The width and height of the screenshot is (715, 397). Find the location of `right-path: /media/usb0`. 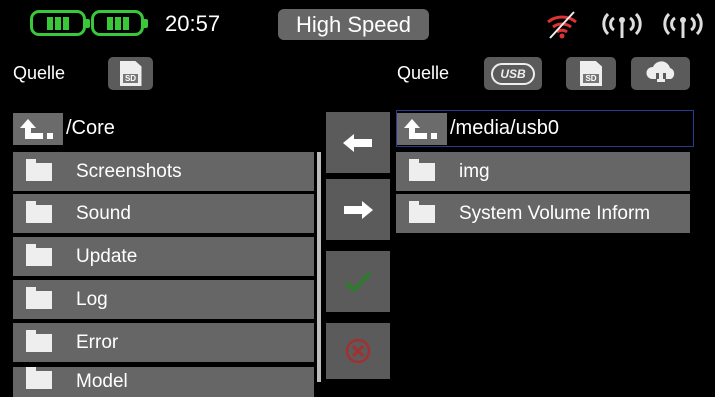

right-path: /media/usb0 is located at coordinates (504, 128).